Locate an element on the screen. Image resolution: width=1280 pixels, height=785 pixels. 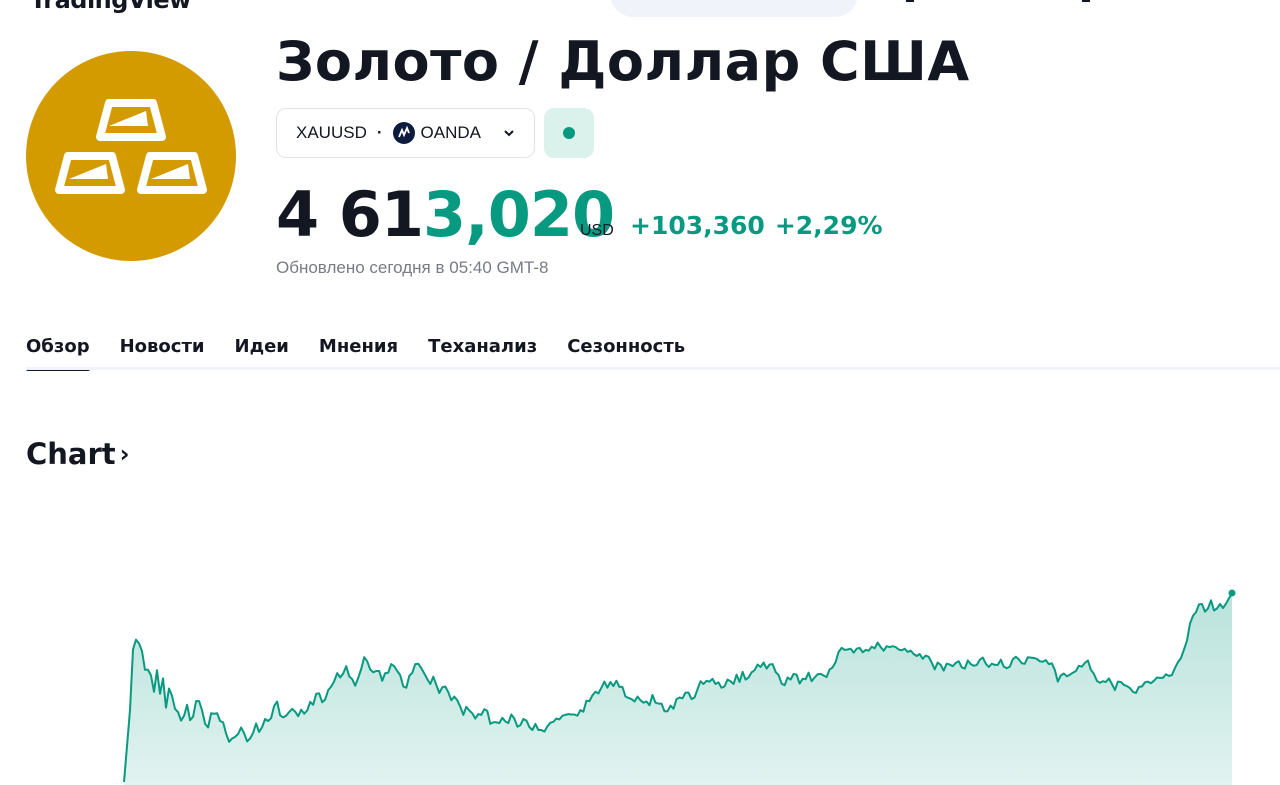
market-open-dot is located at coordinates (569, 133).